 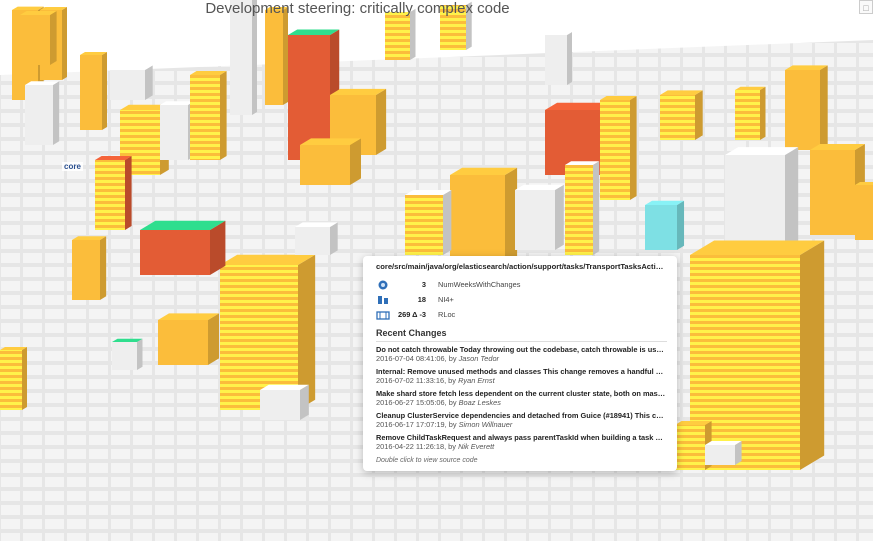 What do you see at coordinates (521, 335) in the screenshot?
I see `recent-changes-heading: Recent Changes` at bounding box center [521, 335].